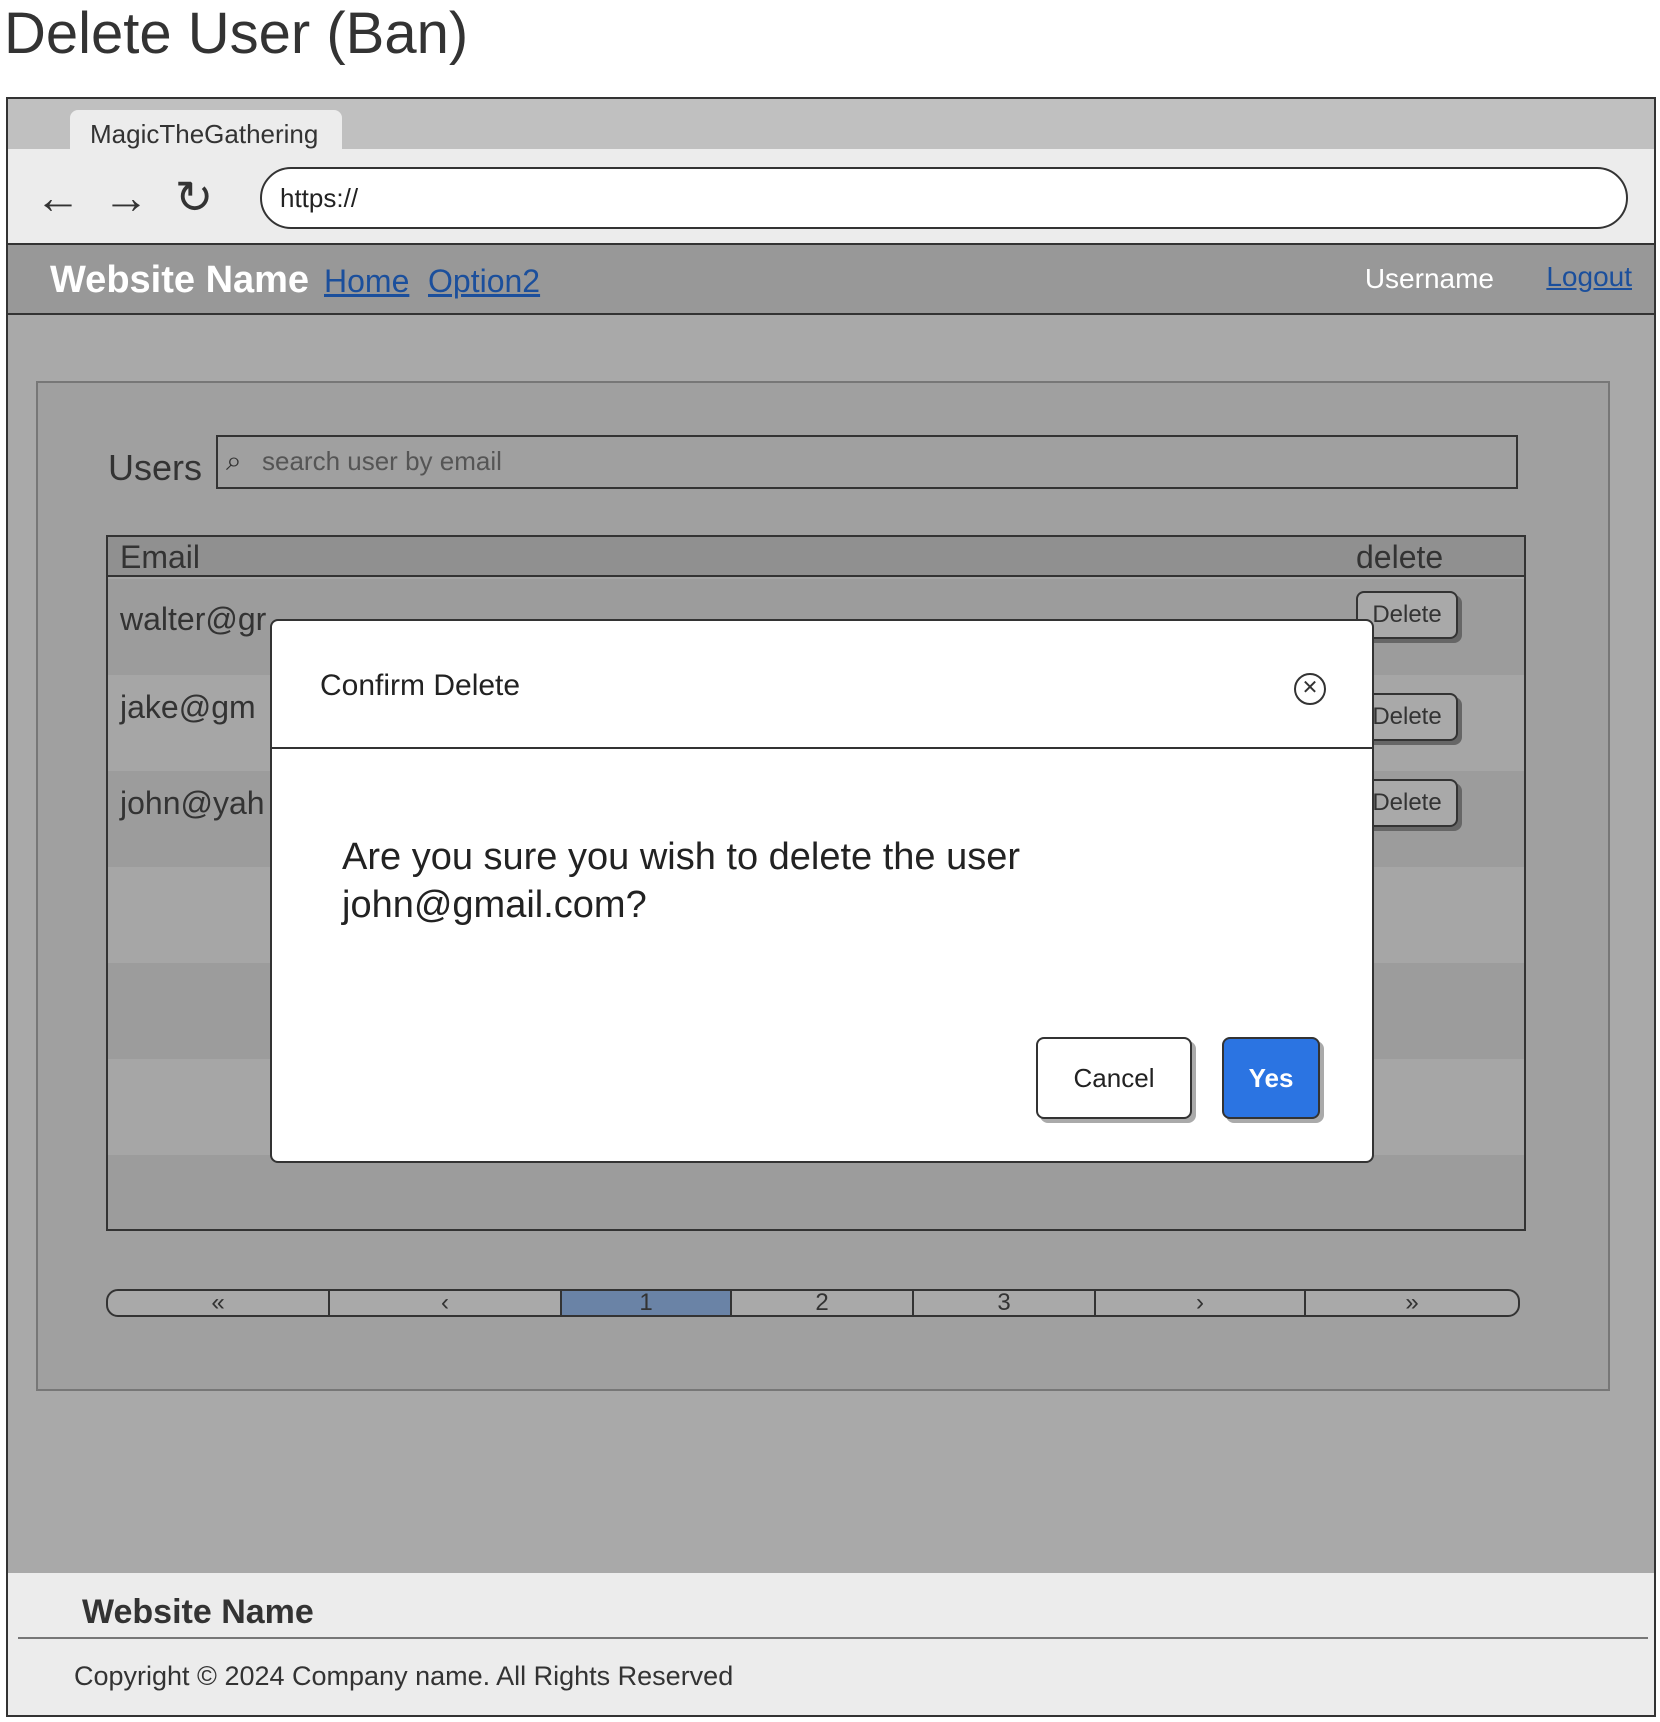 This screenshot has height=1722, width=1660. Describe the element at coordinates (822, 748) in the screenshot. I see `dialog-divider` at that location.